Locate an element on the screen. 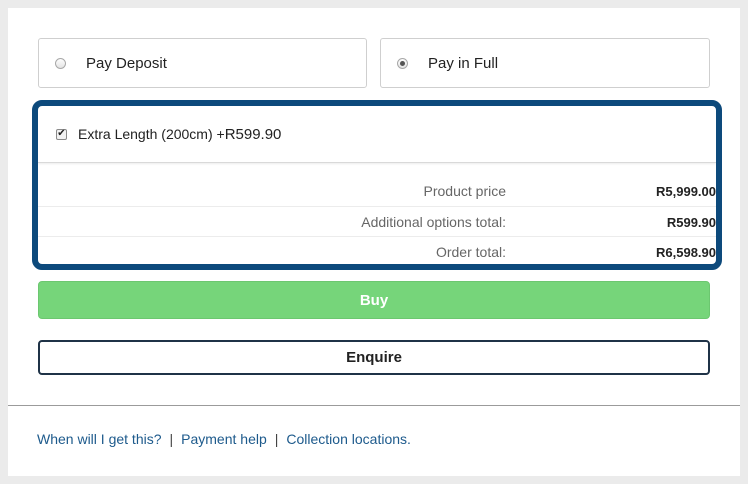 This screenshot has width=748, height=484. order-total-value: R6,598.90 is located at coordinates (686, 252).